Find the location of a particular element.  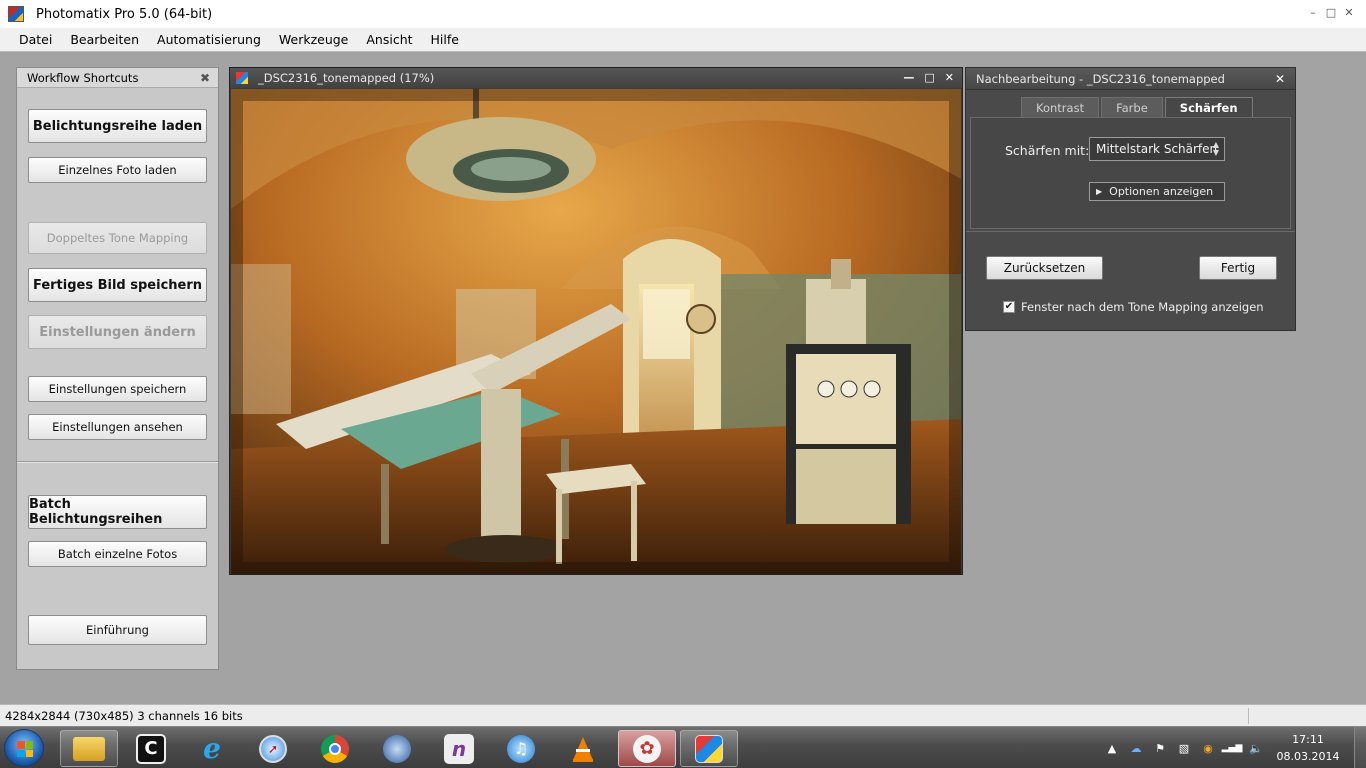

taskbar-safari: ➚ is located at coordinates (273, 748).